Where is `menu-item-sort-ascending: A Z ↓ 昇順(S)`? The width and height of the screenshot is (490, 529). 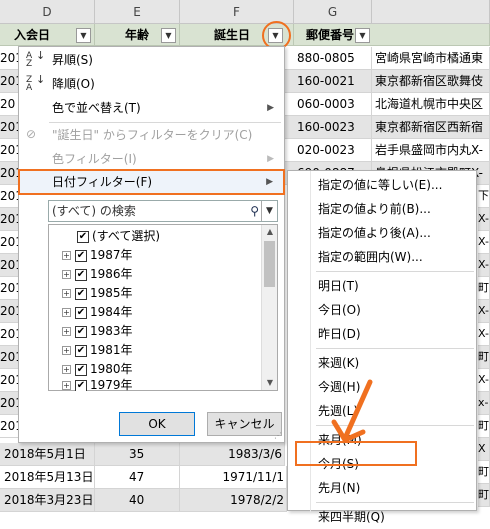
menu-item-sort-ascending: A Z ↓ 昇順(S) is located at coordinates (151, 60).